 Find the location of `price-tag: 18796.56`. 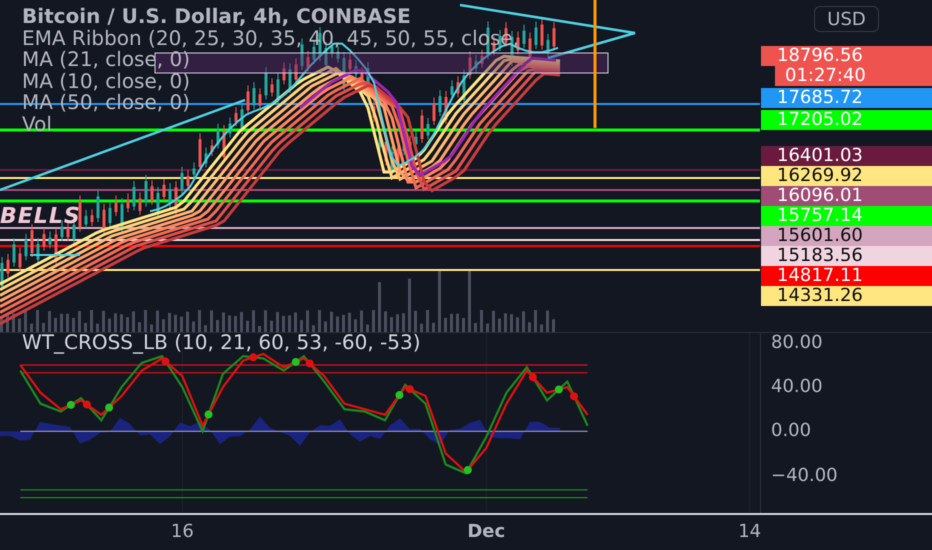

price-tag: 18796.56 is located at coordinates (846, 56).